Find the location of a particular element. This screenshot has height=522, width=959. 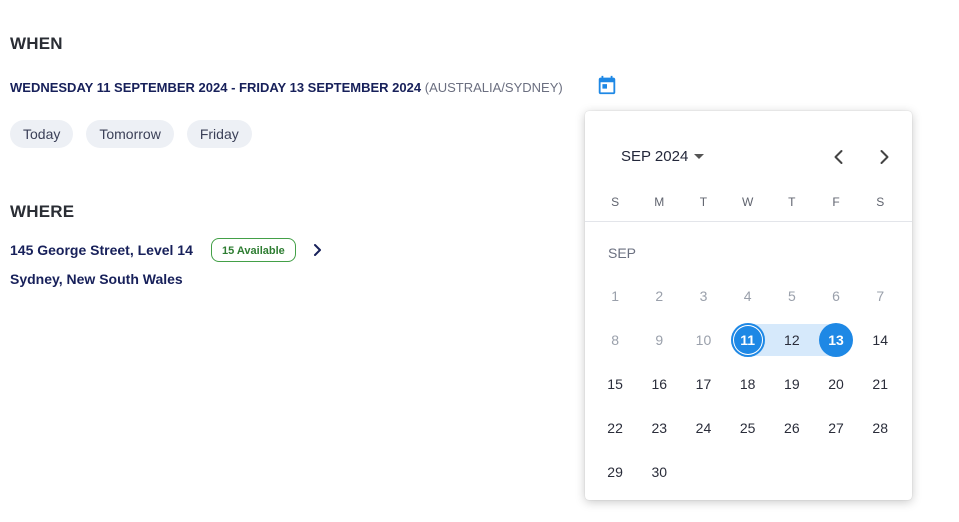

calendar-day-4: 4 is located at coordinates (747, 296).